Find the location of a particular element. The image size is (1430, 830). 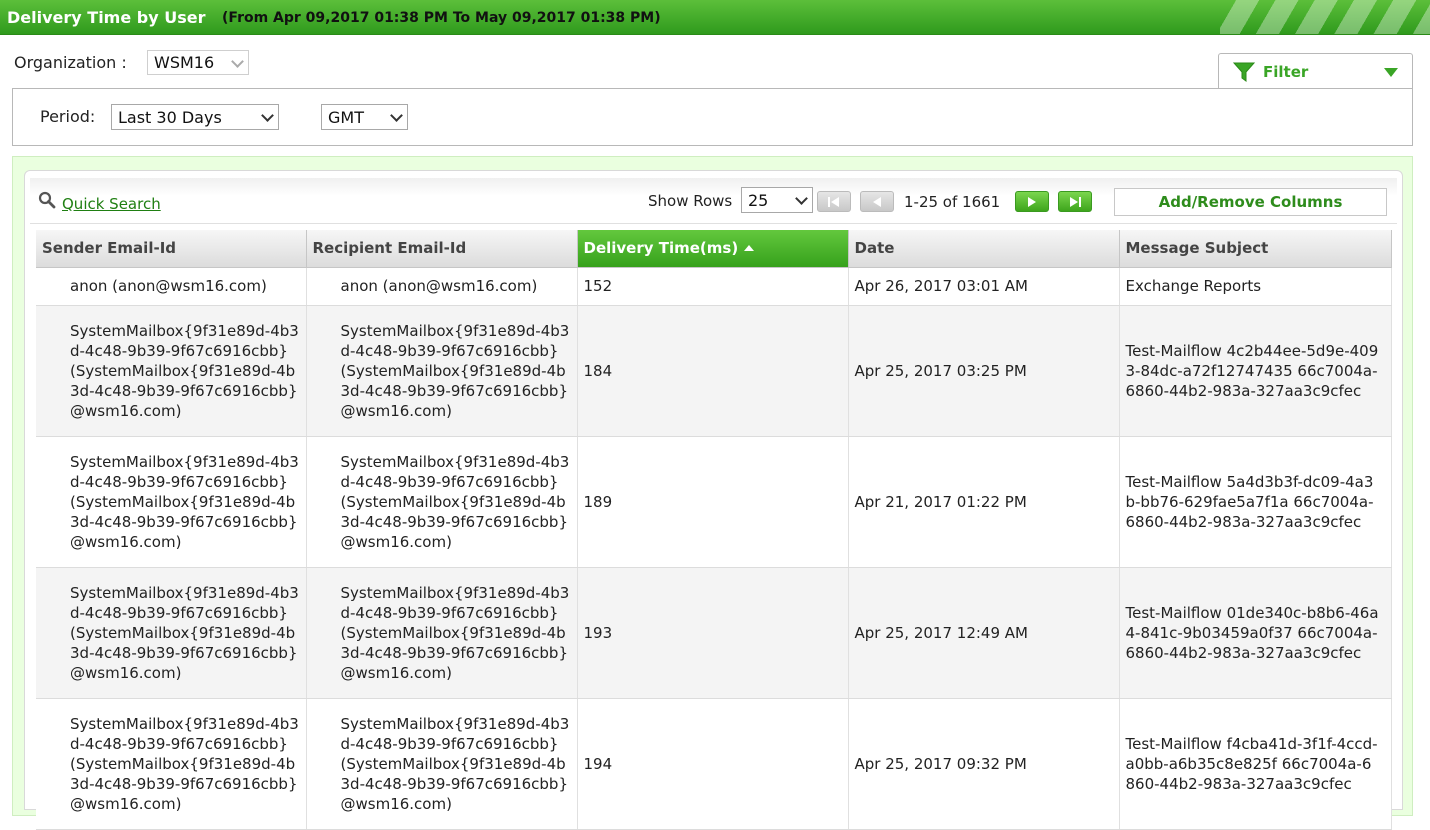

show-rows-value: 25 is located at coordinates (758, 200).